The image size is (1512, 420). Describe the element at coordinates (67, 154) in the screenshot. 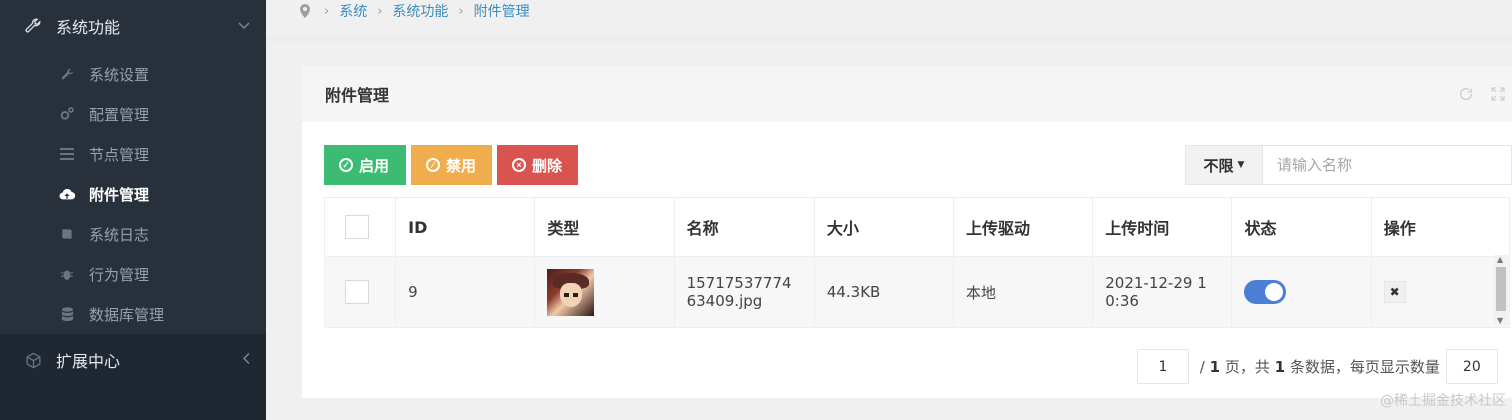

I see `list-icon` at that location.